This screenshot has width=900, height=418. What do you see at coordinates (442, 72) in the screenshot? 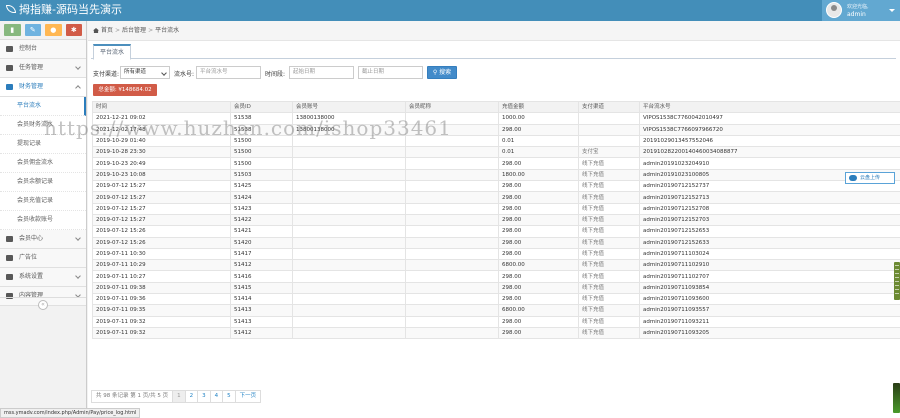
I see `search-button: ⚲ 搜索` at bounding box center [442, 72].